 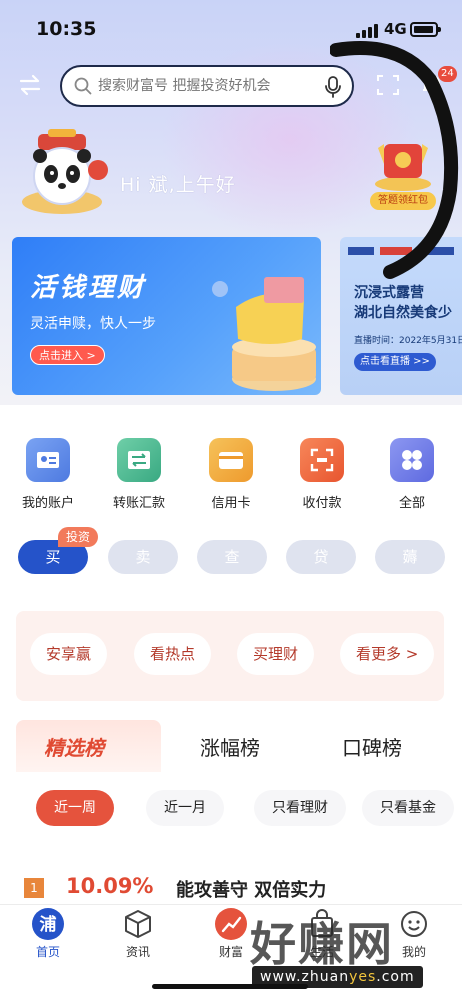 I want to click on rank-tab-reputation: 口碑榜, so click(x=372, y=746).